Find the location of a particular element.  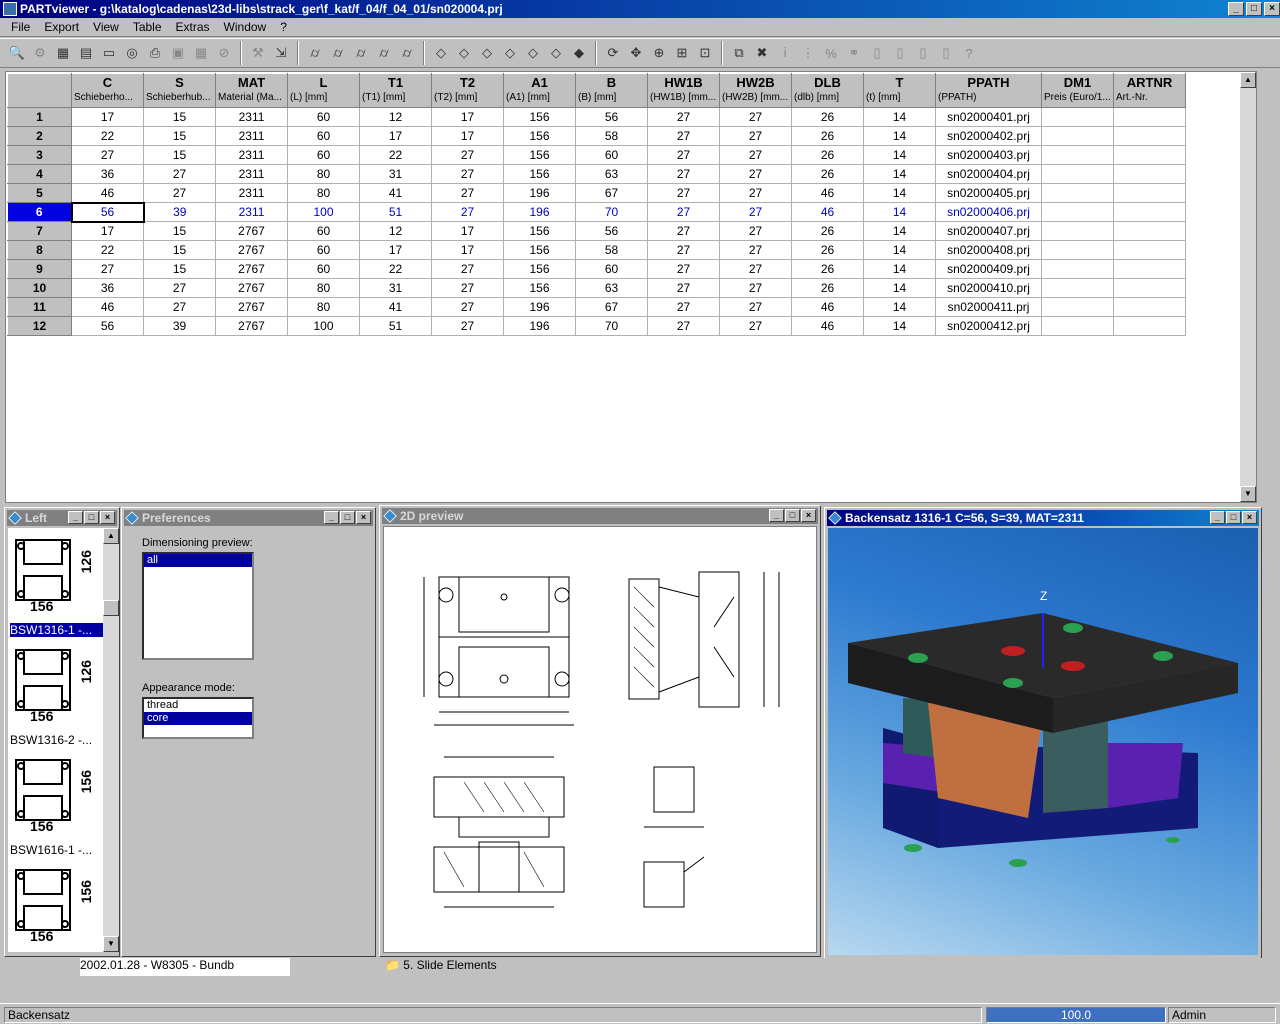

table-cell: 60 is located at coordinates (323, 231).